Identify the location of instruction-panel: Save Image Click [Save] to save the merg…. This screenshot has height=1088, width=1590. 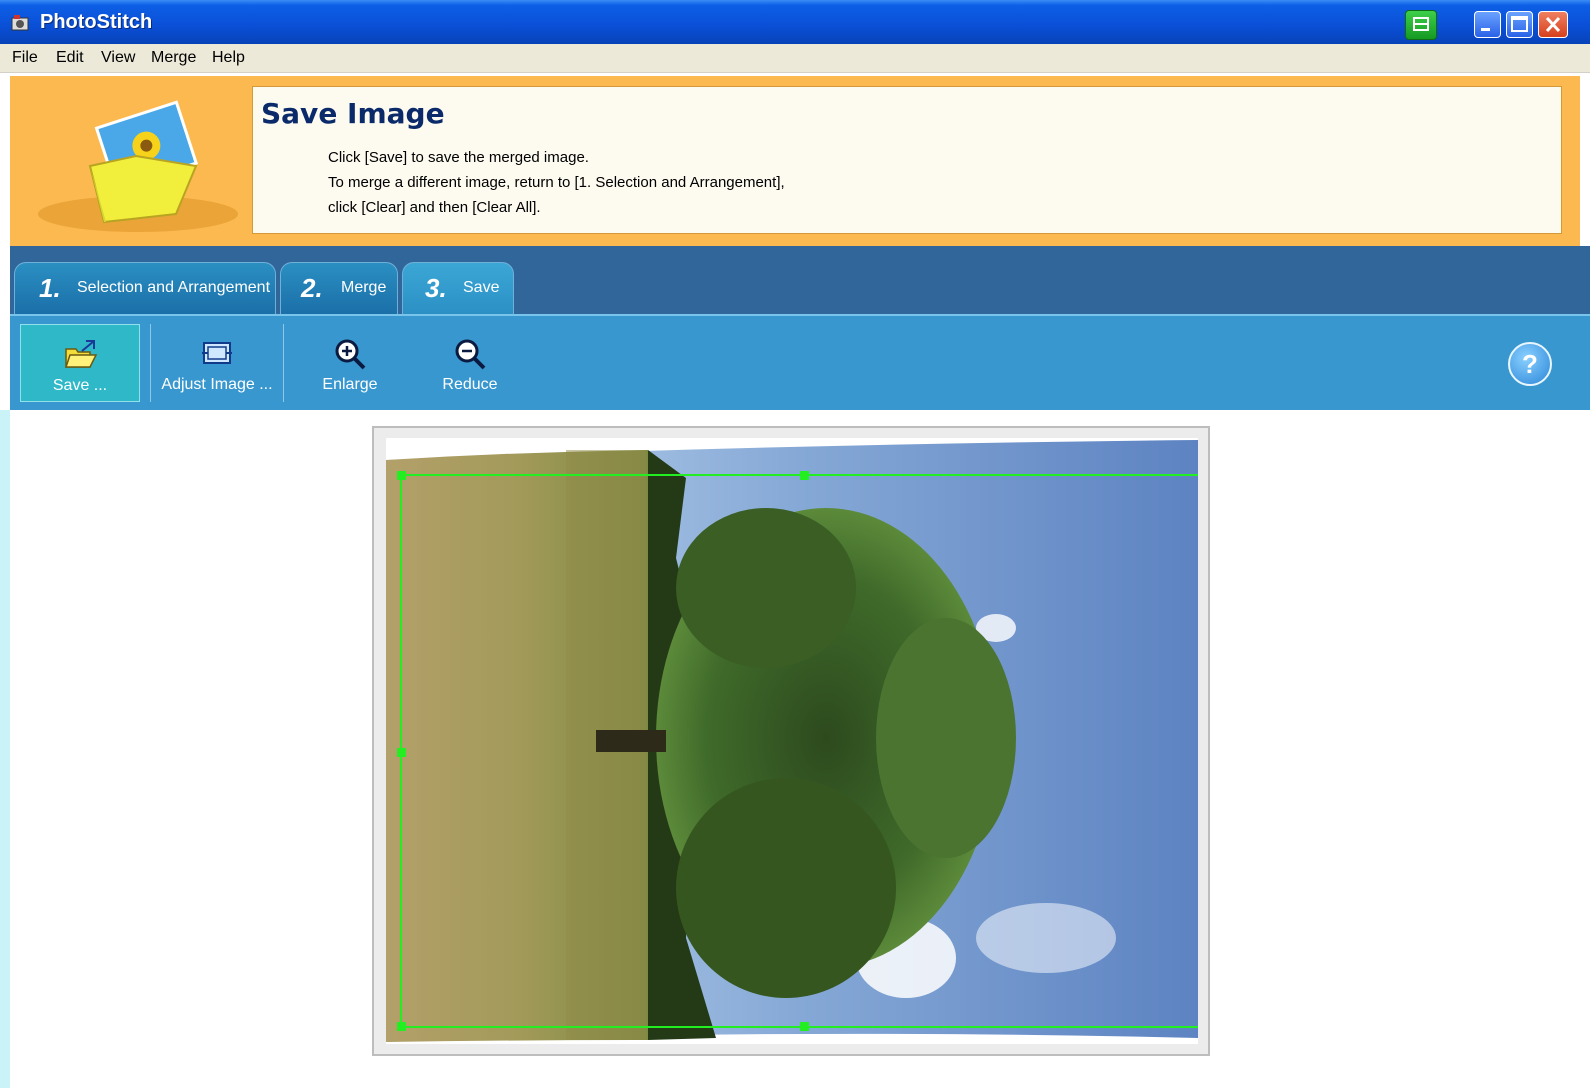
(907, 160).